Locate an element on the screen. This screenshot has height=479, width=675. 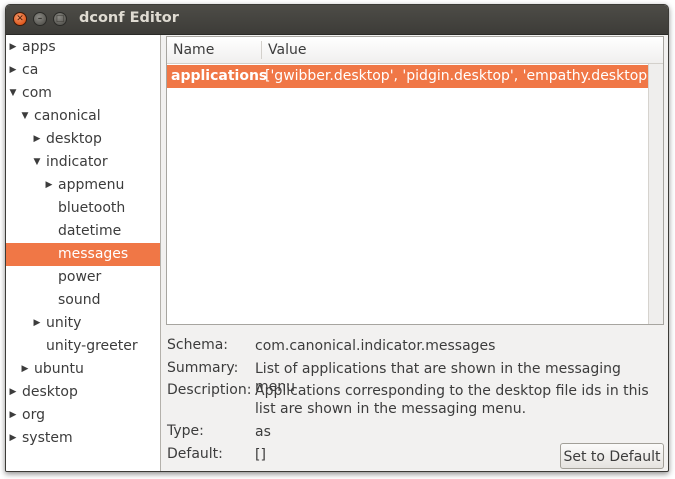
schema-value: com.canonical.indicator.messages is located at coordinates (375, 346).